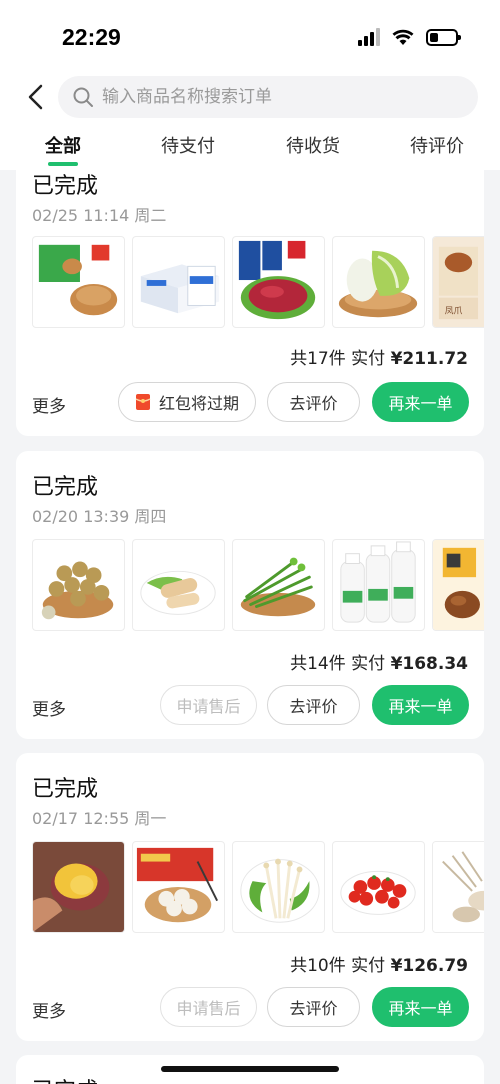 The height and width of the screenshot is (1084, 500). I want to click on product-thumb-enoki-mushroom, so click(278, 887).